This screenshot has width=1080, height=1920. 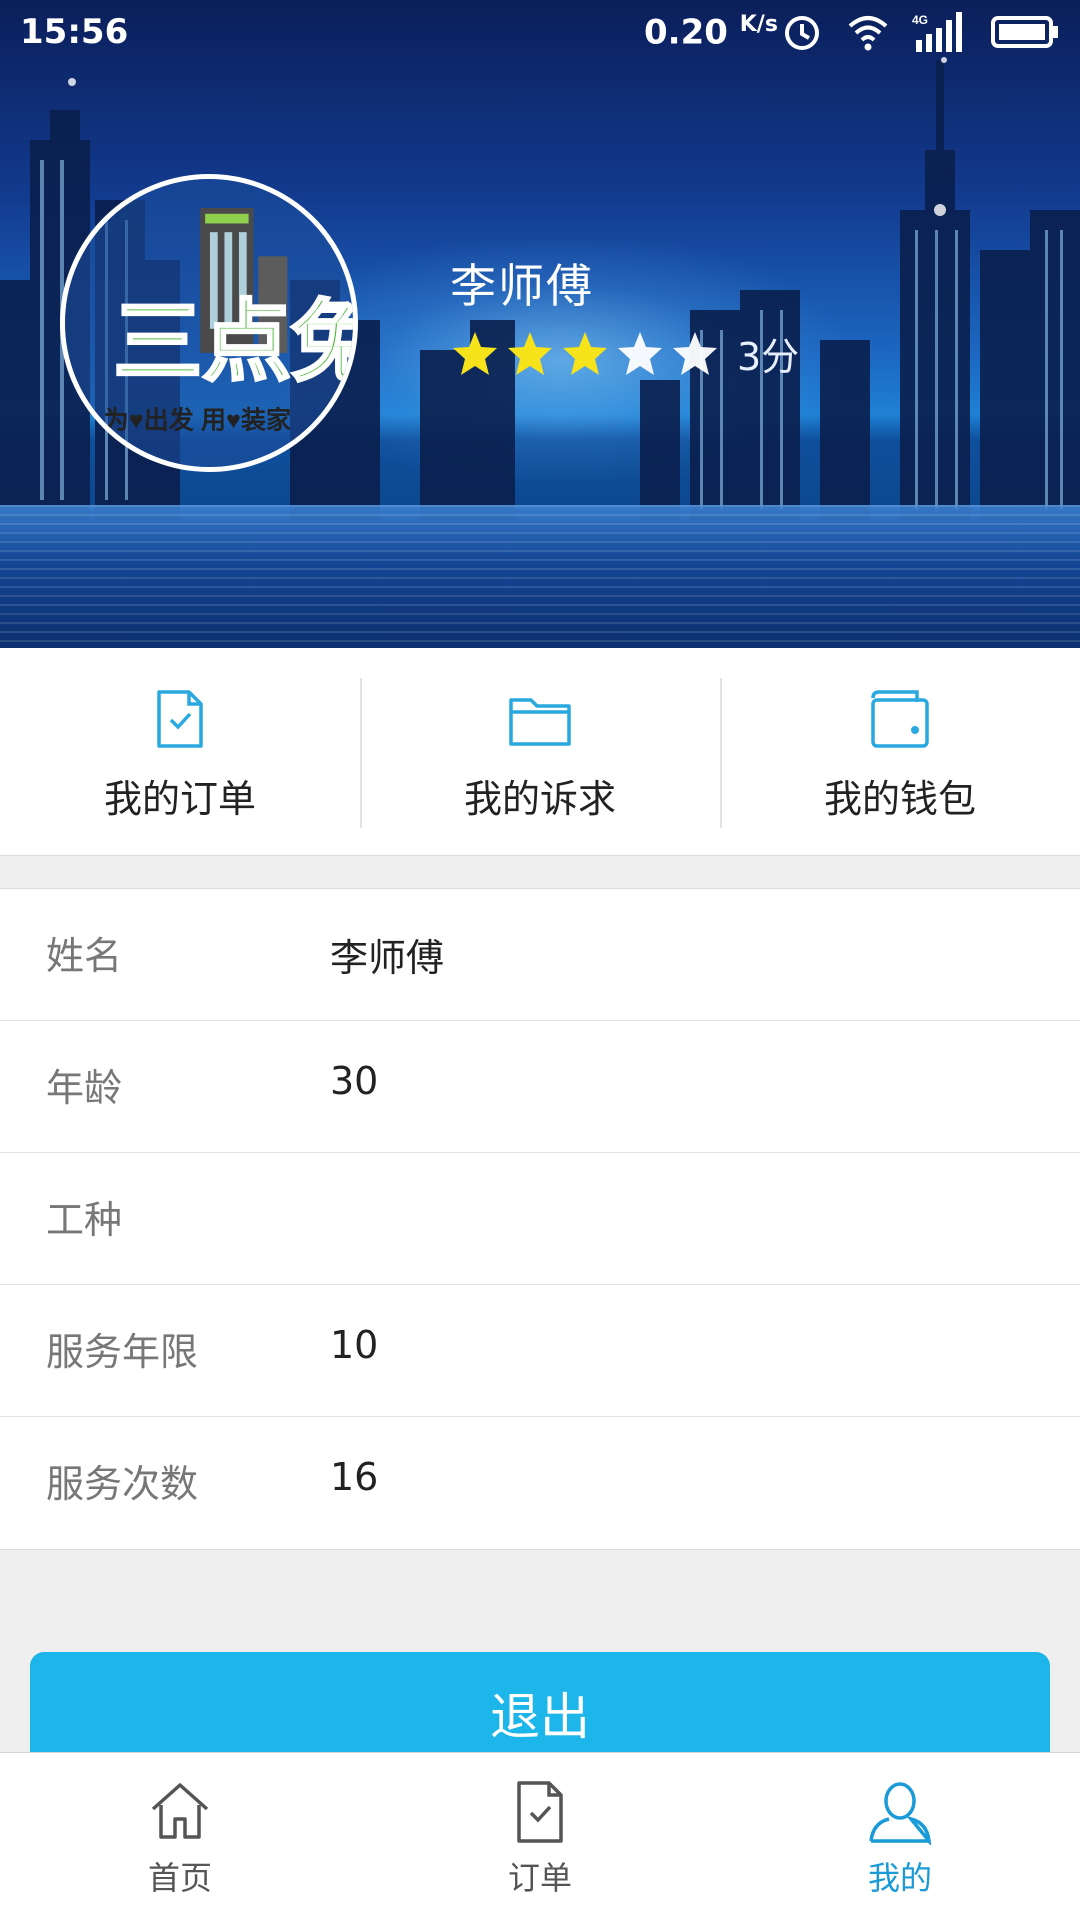 What do you see at coordinates (84, 956) in the screenshot?
I see `info-label: 姓名` at bounding box center [84, 956].